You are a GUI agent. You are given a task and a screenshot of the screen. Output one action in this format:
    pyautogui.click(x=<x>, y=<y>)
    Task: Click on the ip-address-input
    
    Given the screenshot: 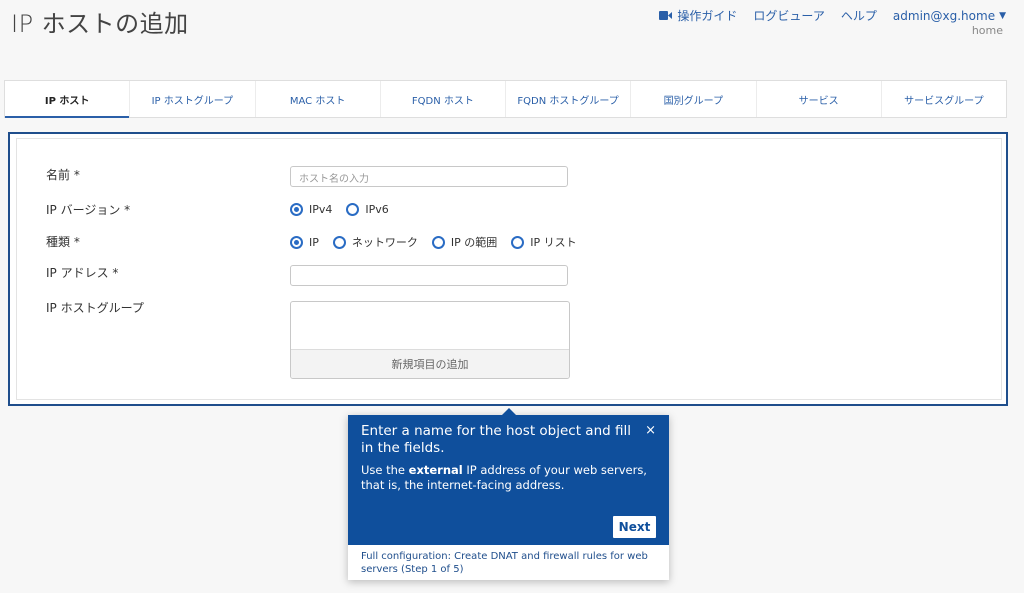 What is the action you would take?
    pyautogui.click(x=429, y=275)
    